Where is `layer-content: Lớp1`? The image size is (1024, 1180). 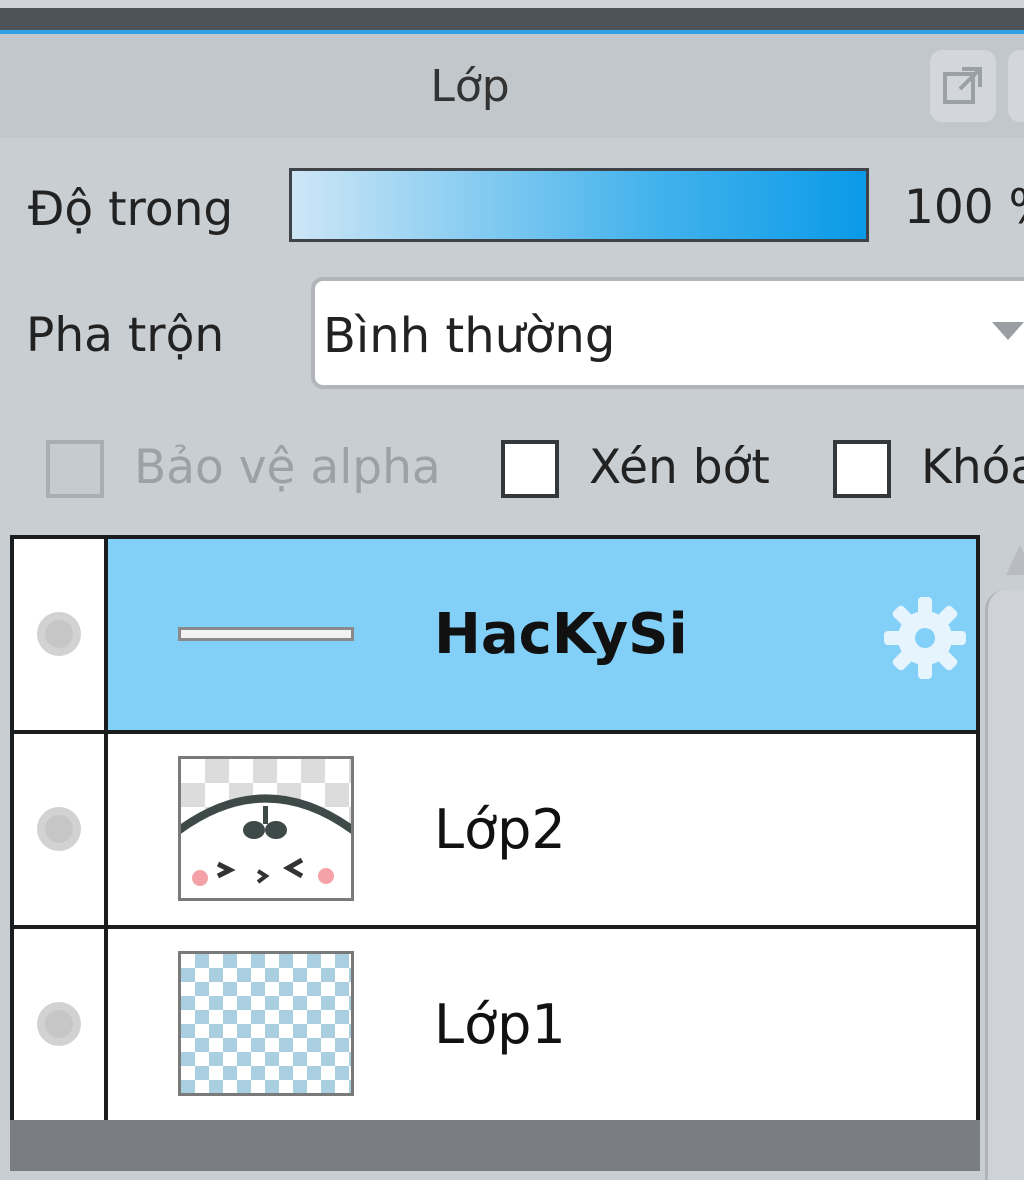
layer-content: Lớp1 is located at coordinates (542, 1024).